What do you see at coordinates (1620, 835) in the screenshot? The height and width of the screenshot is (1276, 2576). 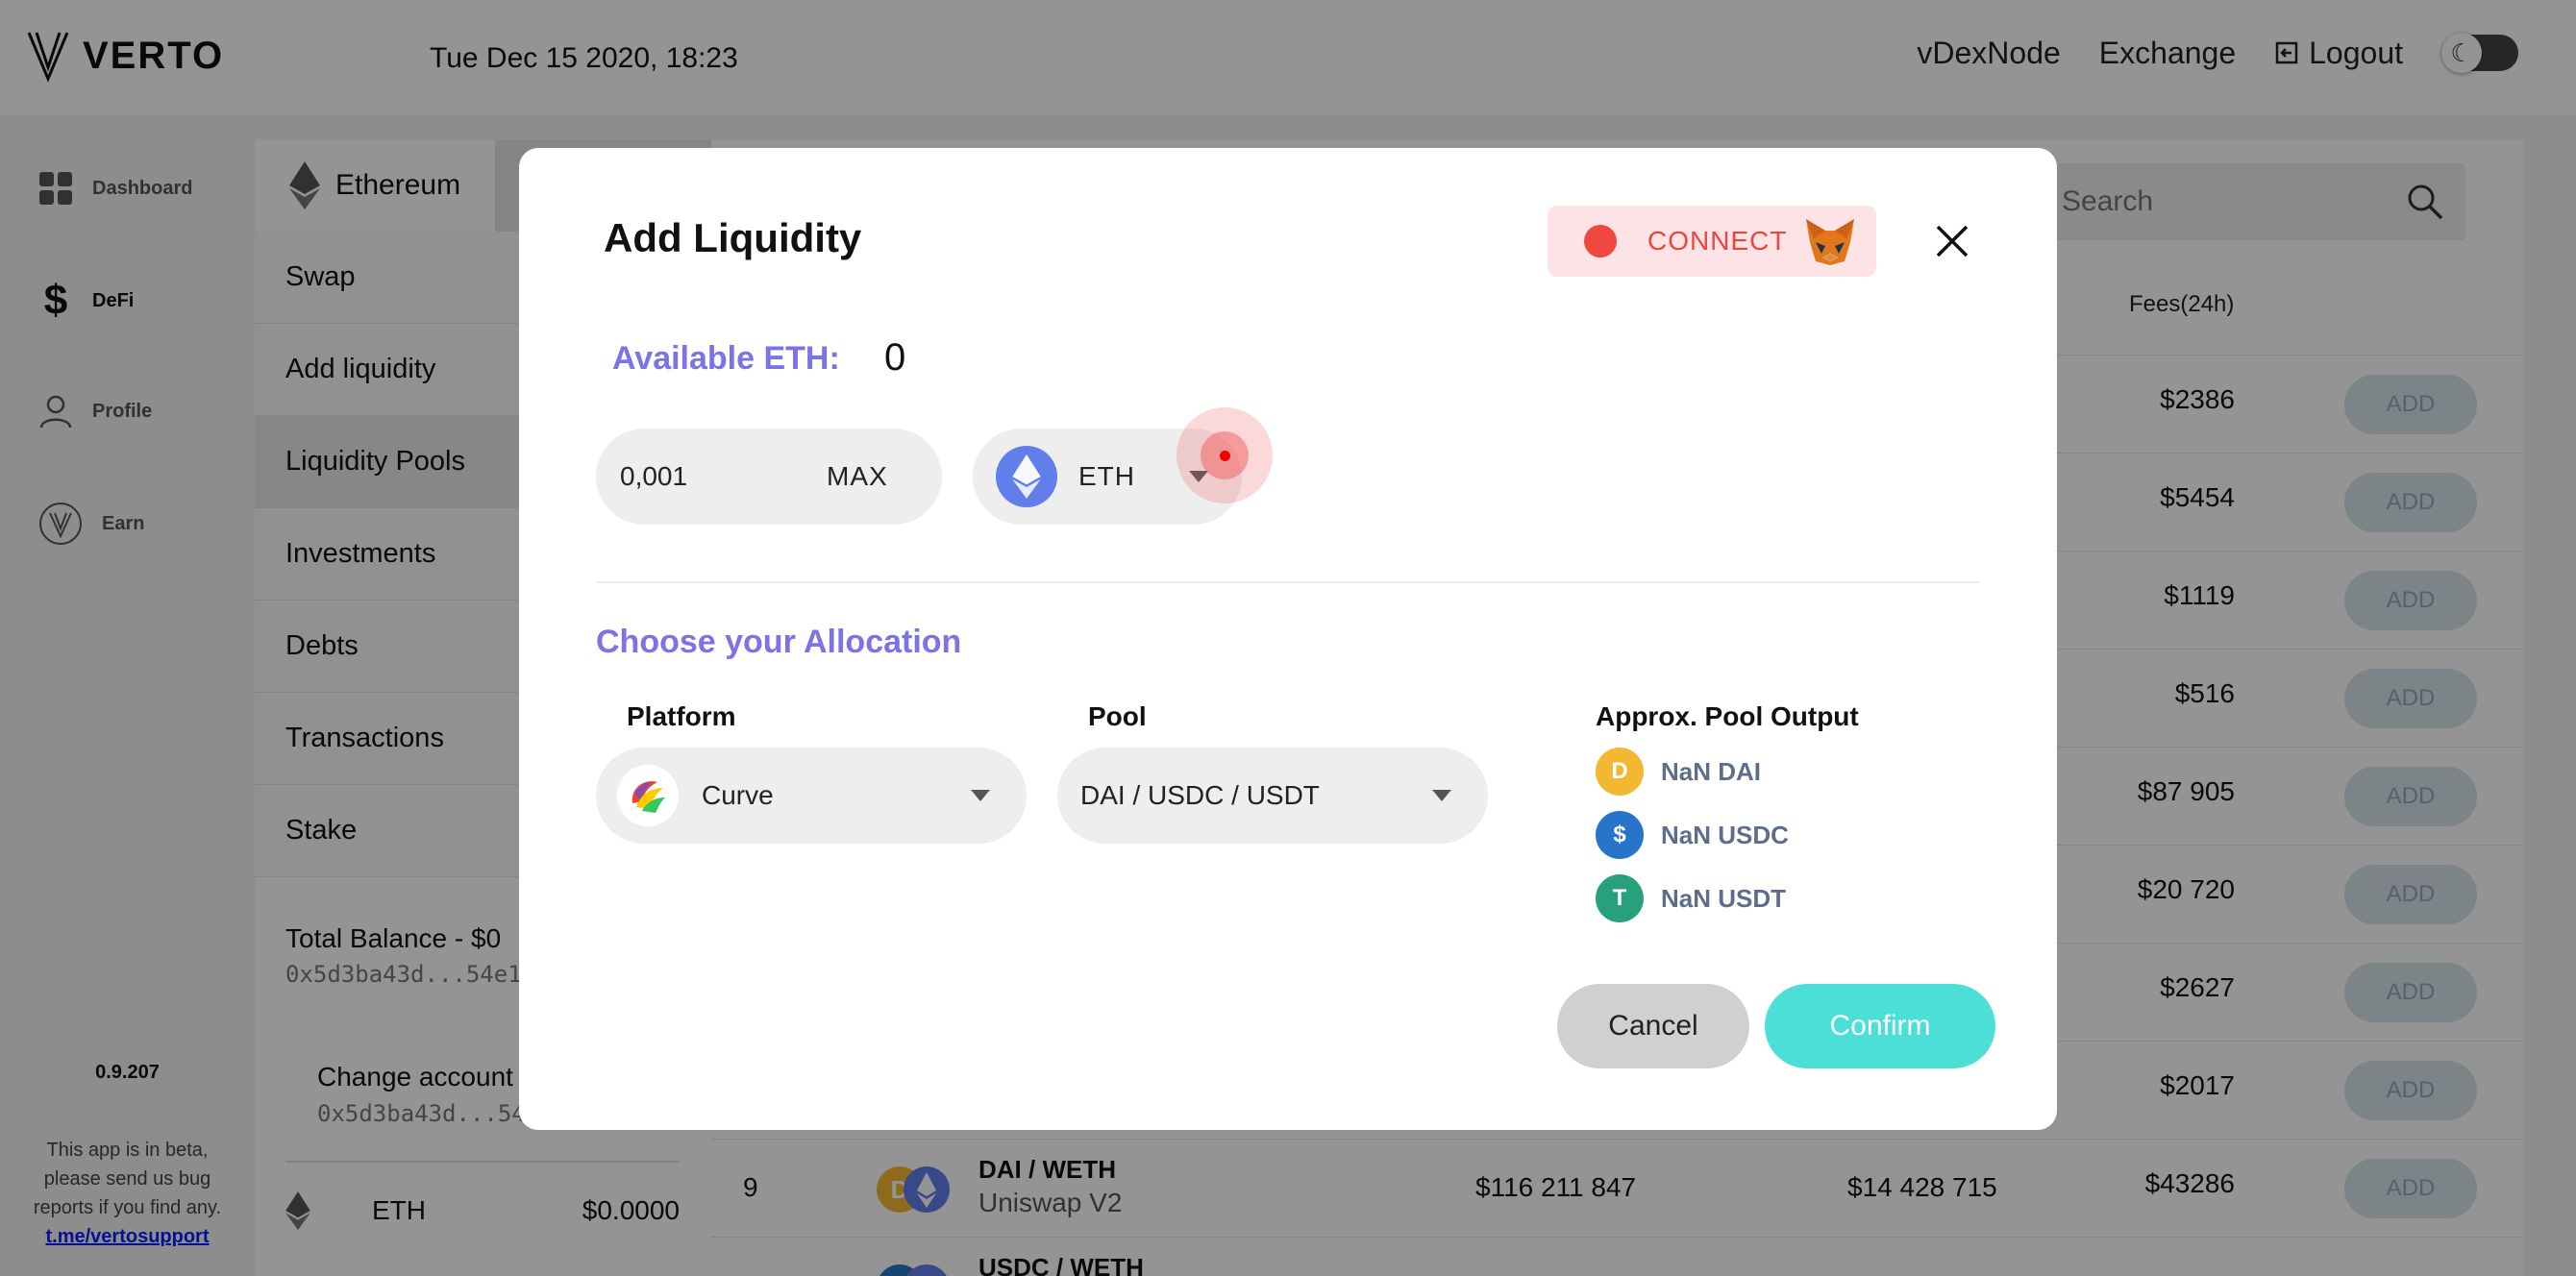 I see `usdc-icon: $` at bounding box center [1620, 835].